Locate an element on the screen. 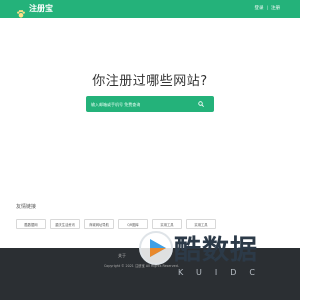 This screenshot has width=320, height=300. search-icon is located at coordinates (201, 104).